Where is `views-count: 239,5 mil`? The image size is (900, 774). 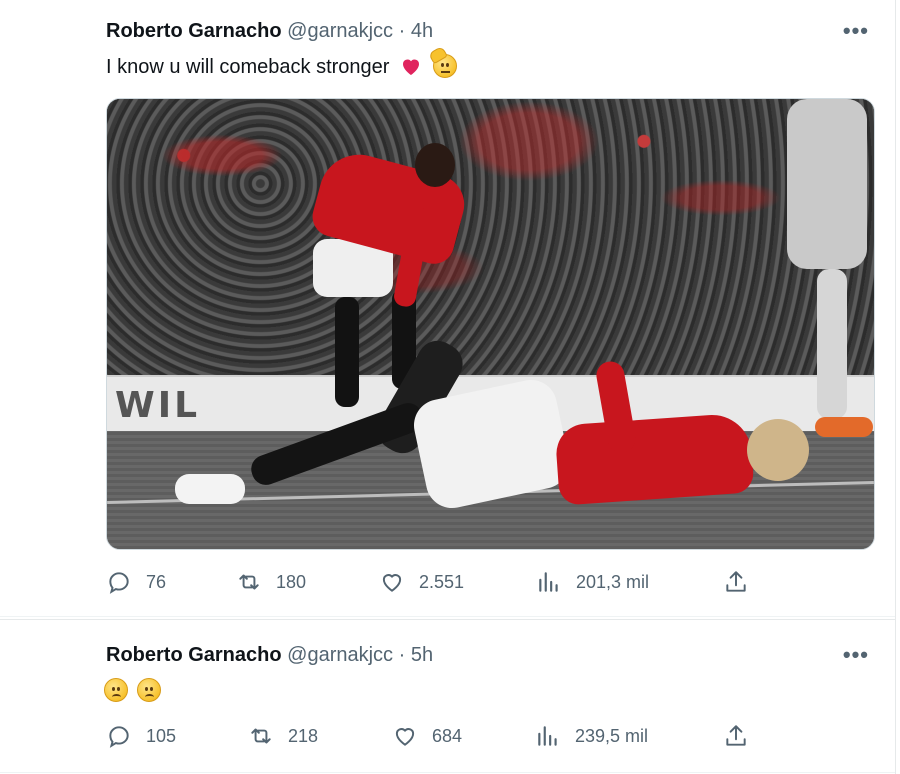 views-count: 239,5 mil is located at coordinates (612, 735).